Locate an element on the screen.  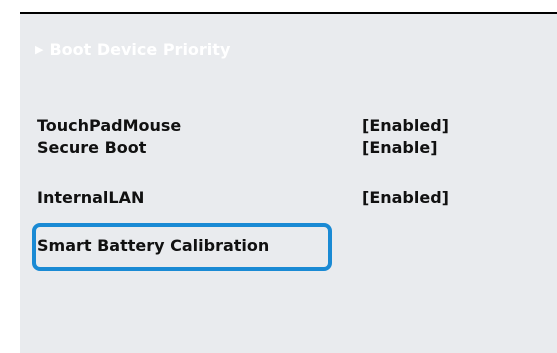
setting-label: Secure Boot is located at coordinates (92, 147).